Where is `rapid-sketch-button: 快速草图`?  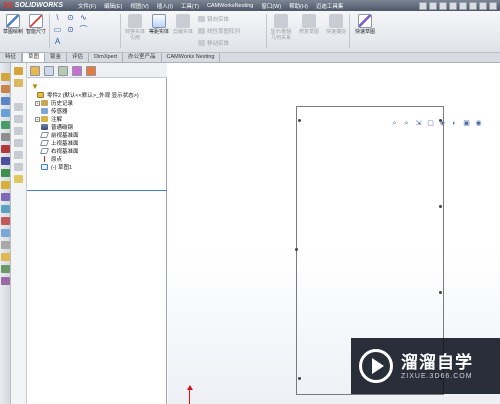
rapid-sketch-button: 快速草图 is located at coordinates (365, 24).